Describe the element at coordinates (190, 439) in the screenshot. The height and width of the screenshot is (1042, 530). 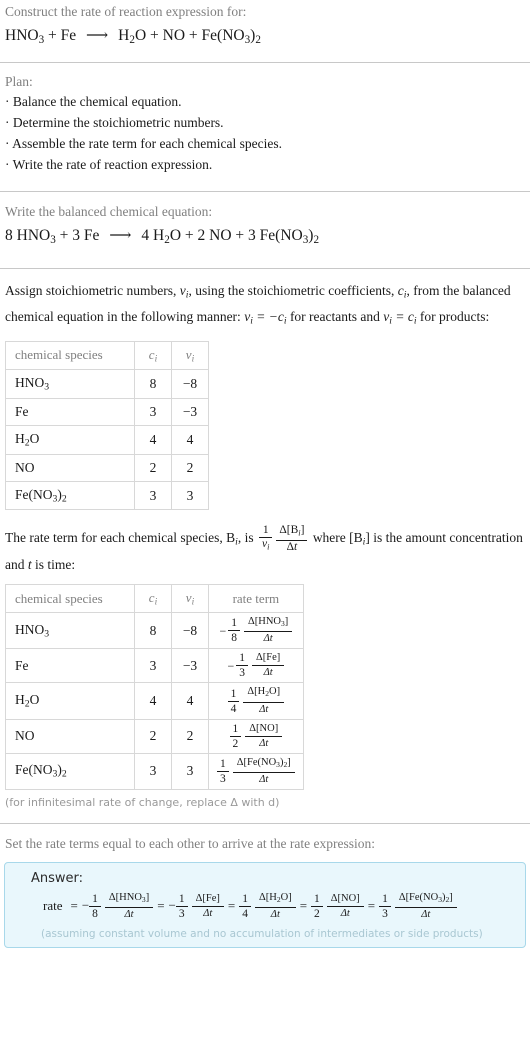
I see `cell-vi: 4` at that location.